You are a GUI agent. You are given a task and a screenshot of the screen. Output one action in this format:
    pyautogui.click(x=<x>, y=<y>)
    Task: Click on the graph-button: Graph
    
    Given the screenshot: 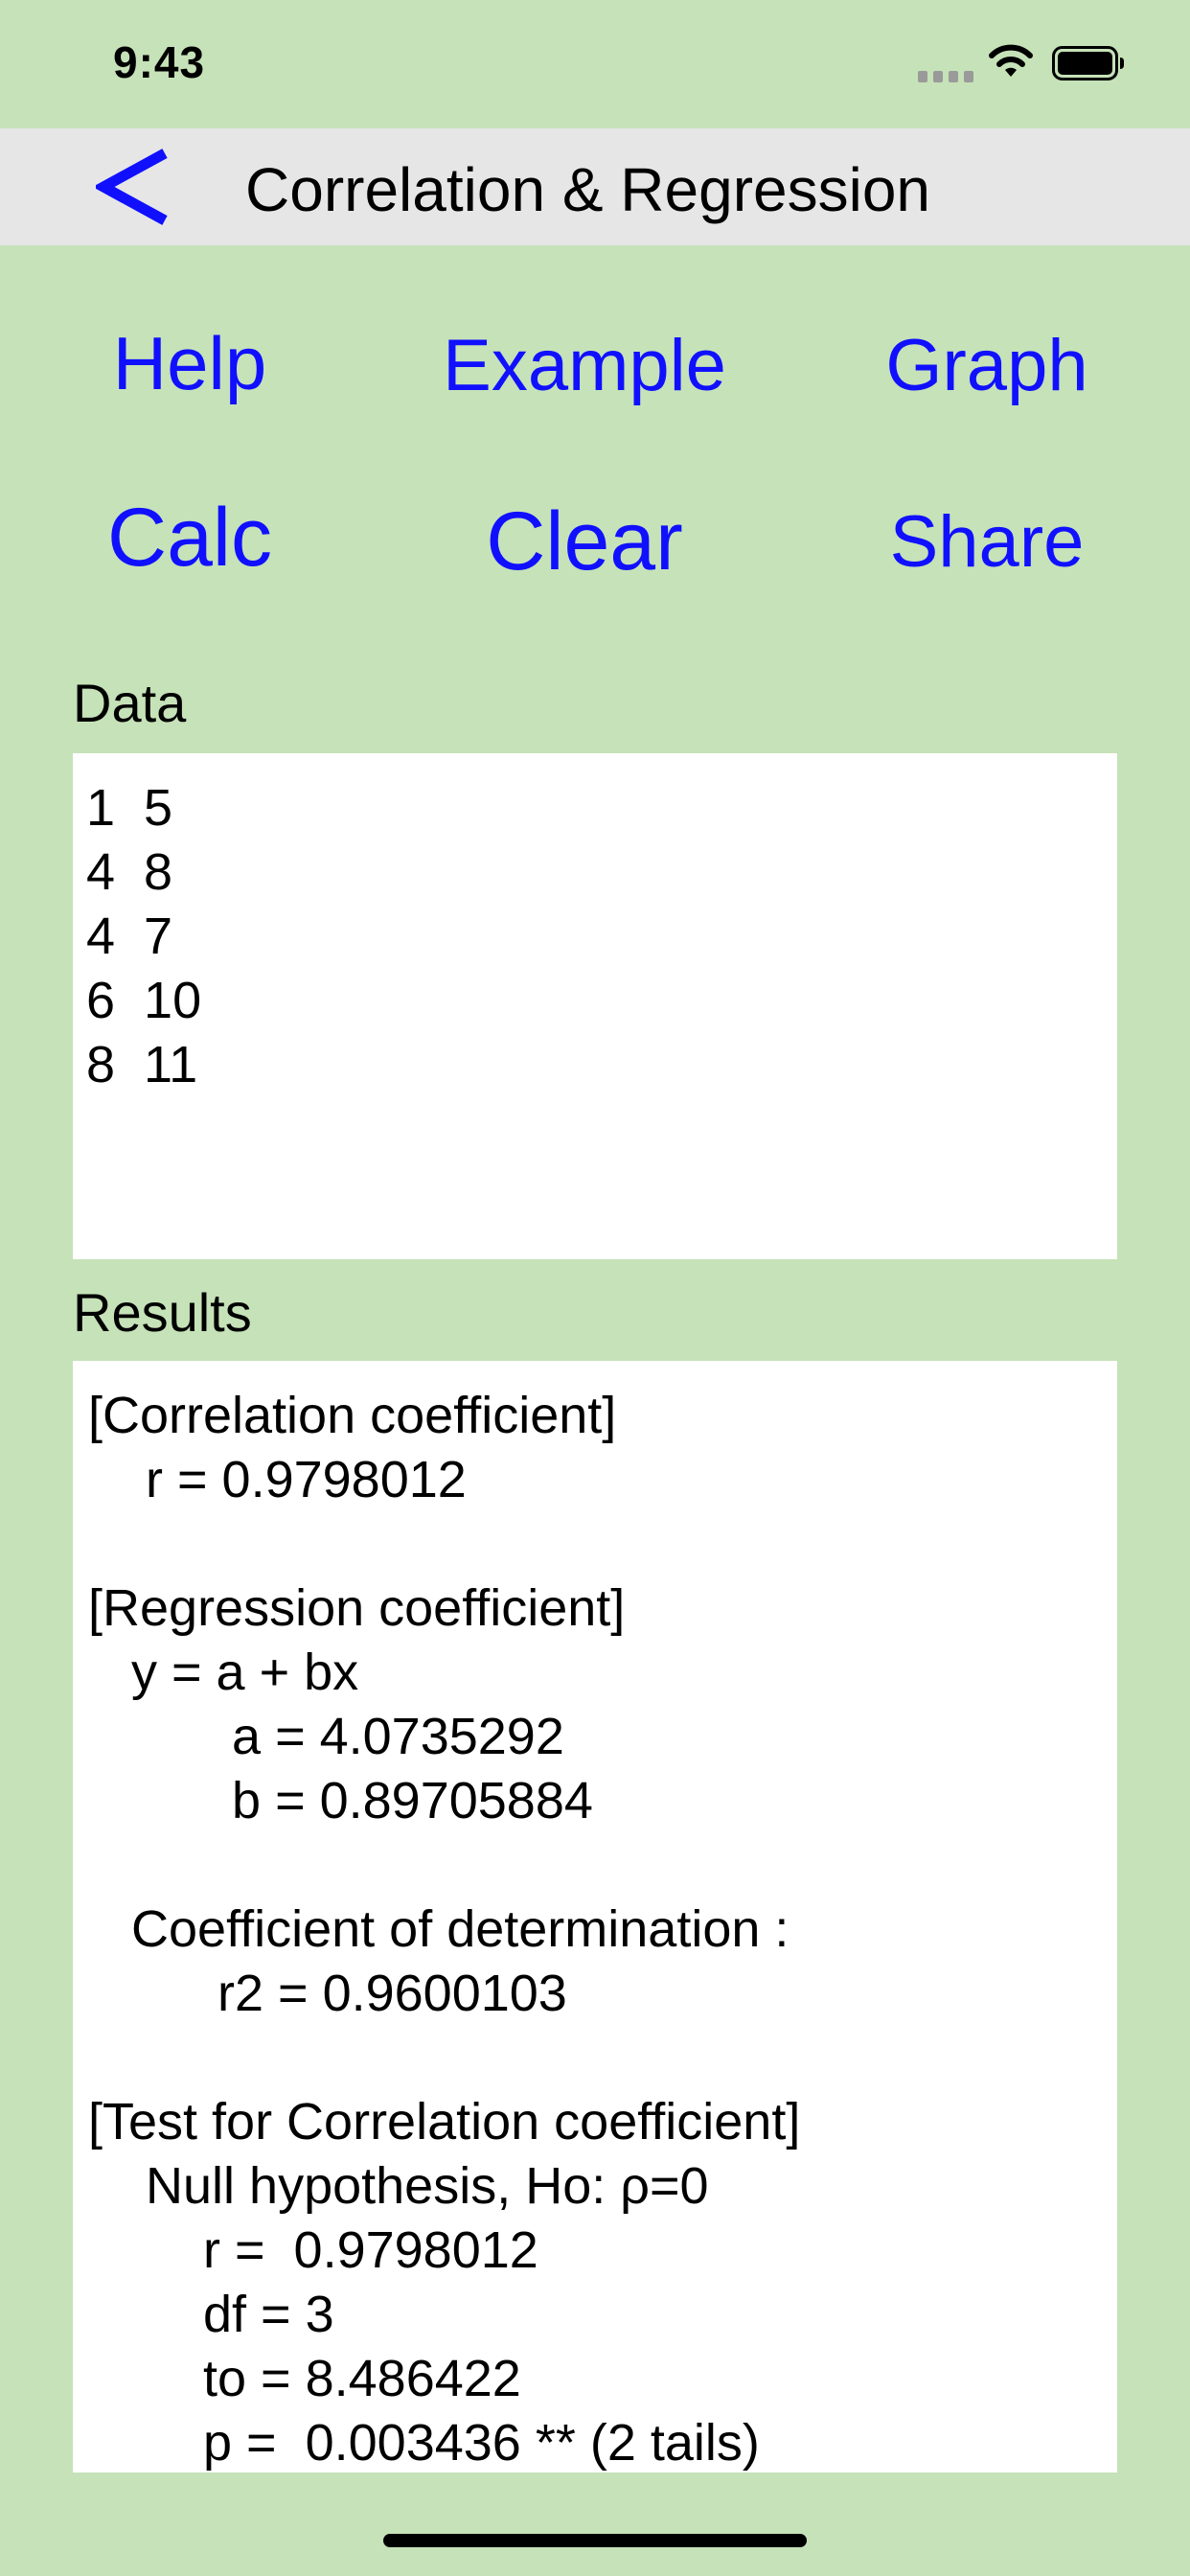 What is the action you would take?
    pyautogui.click(x=986, y=366)
    